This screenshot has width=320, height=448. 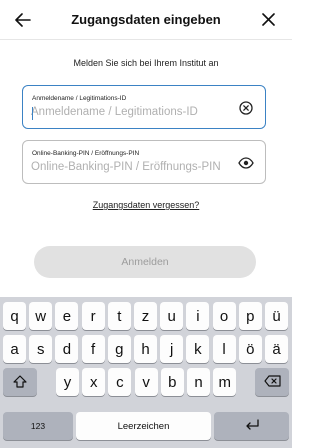 What do you see at coordinates (250, 316) in the screenshot?
I see `key-p: p` at bounding box center [250, 316].